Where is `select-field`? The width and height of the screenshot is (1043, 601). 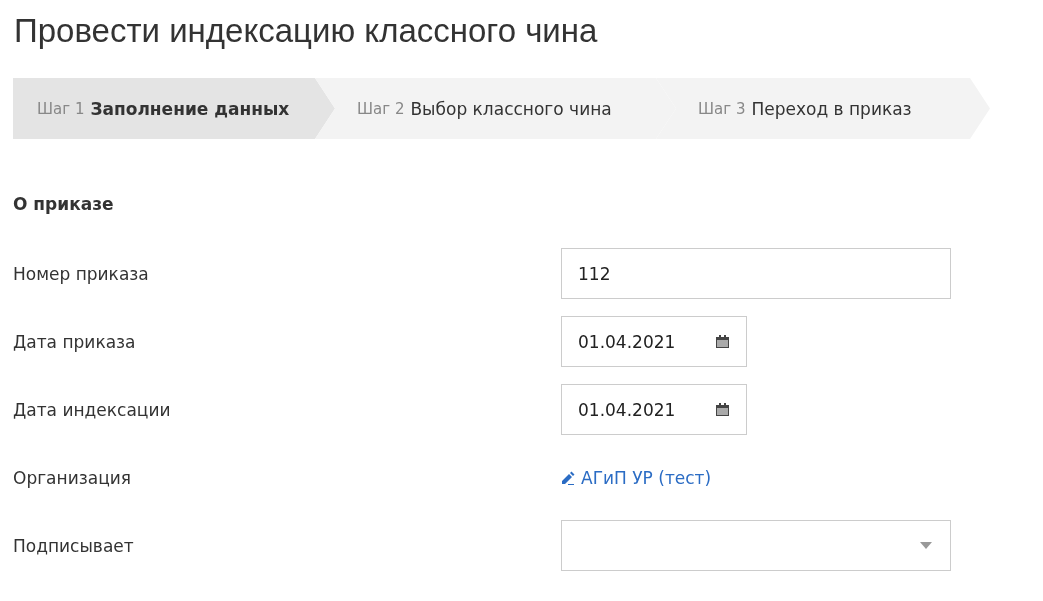
select-field is located at coordinates (756, 545).